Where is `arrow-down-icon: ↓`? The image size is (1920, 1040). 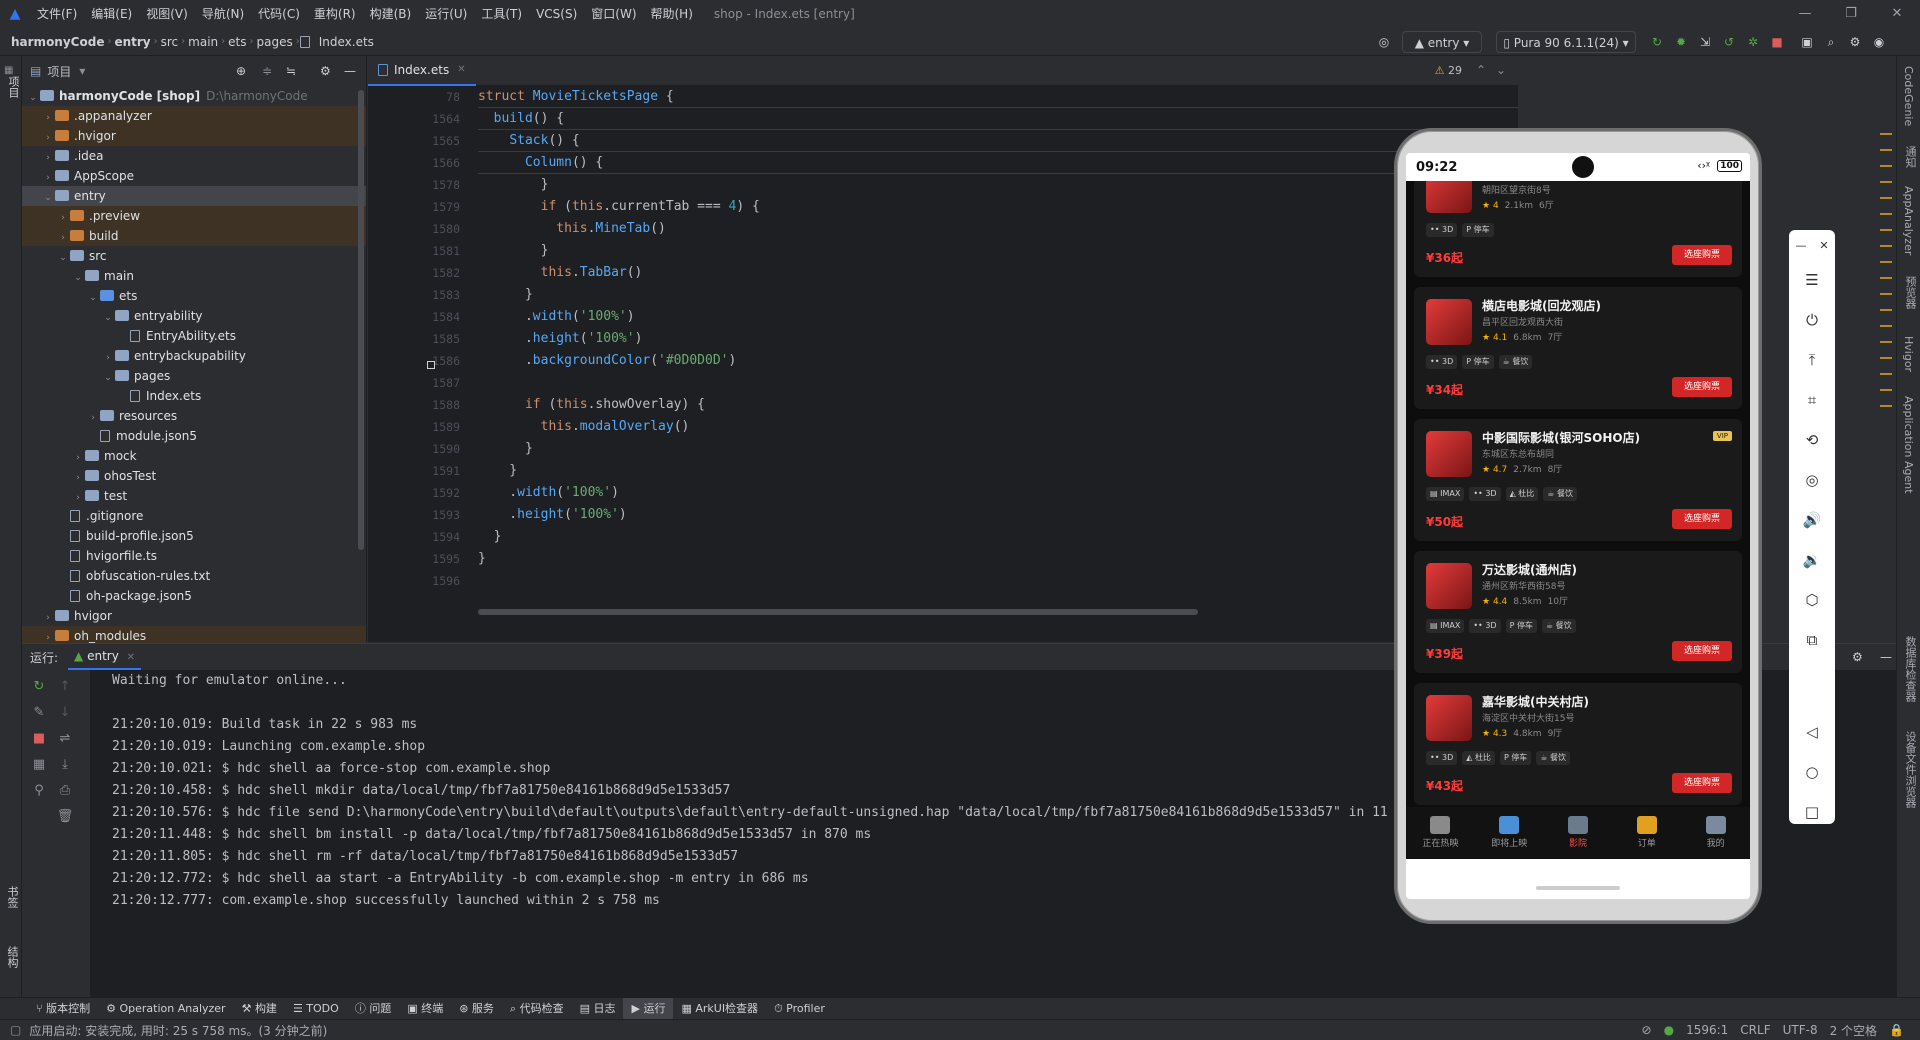 arrow-down-icon: ↓ is located at coordinates (65, 713).